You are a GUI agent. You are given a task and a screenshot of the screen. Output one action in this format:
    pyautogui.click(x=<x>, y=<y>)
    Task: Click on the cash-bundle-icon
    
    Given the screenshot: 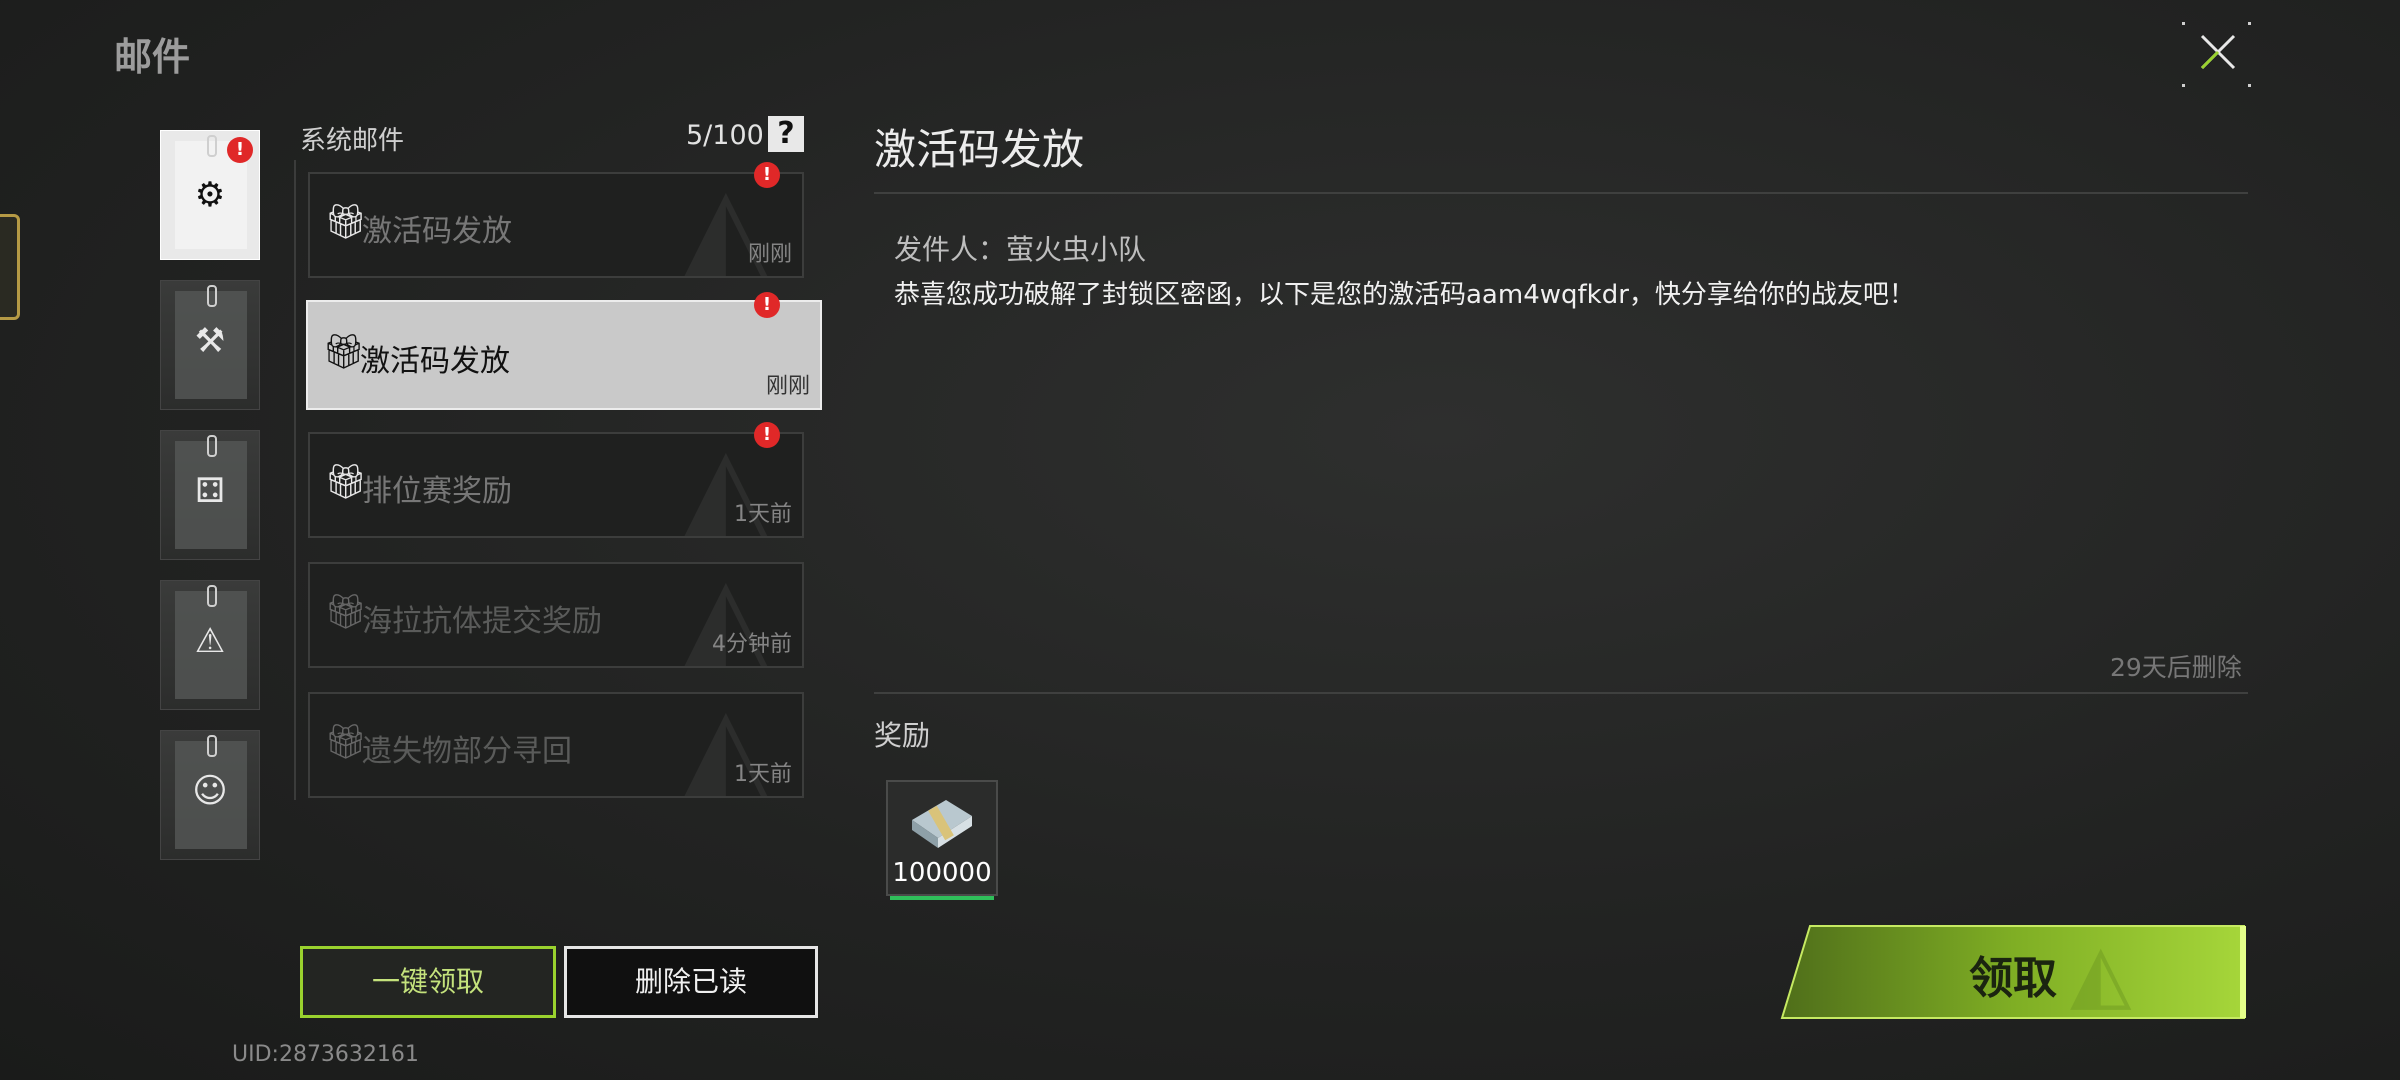 What is the action you would take?
    pyautogui.click(x=942, y=824)
    